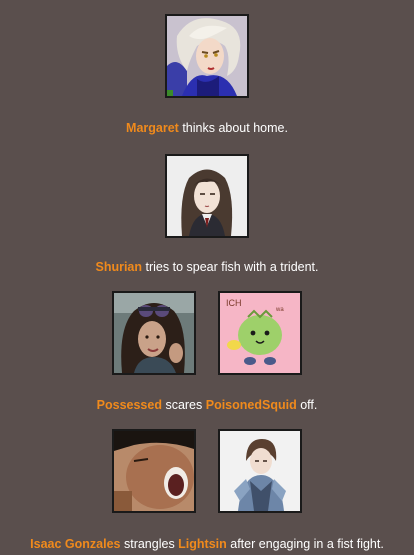 Image resolution: width=414 pixels, height=555 pixels. I want to click on tribute-name: Lightsin, so click(202, 544).